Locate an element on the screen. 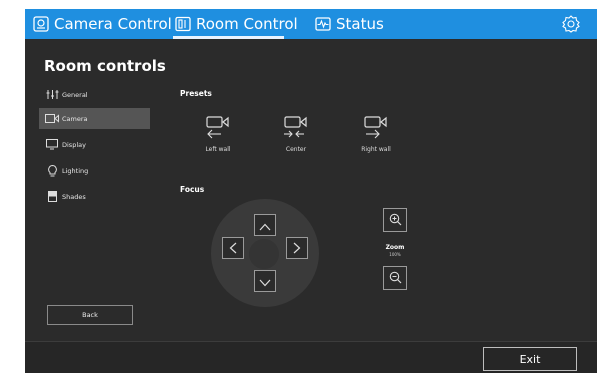  sidebar-item-label: General is located at coordinates (75, 94).